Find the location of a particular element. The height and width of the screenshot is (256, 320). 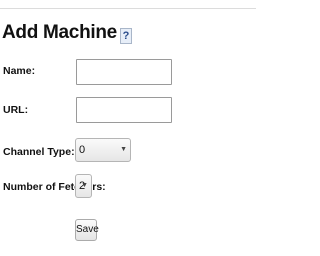

page-header: Add Machine ? is located at coordinates (67, 33).